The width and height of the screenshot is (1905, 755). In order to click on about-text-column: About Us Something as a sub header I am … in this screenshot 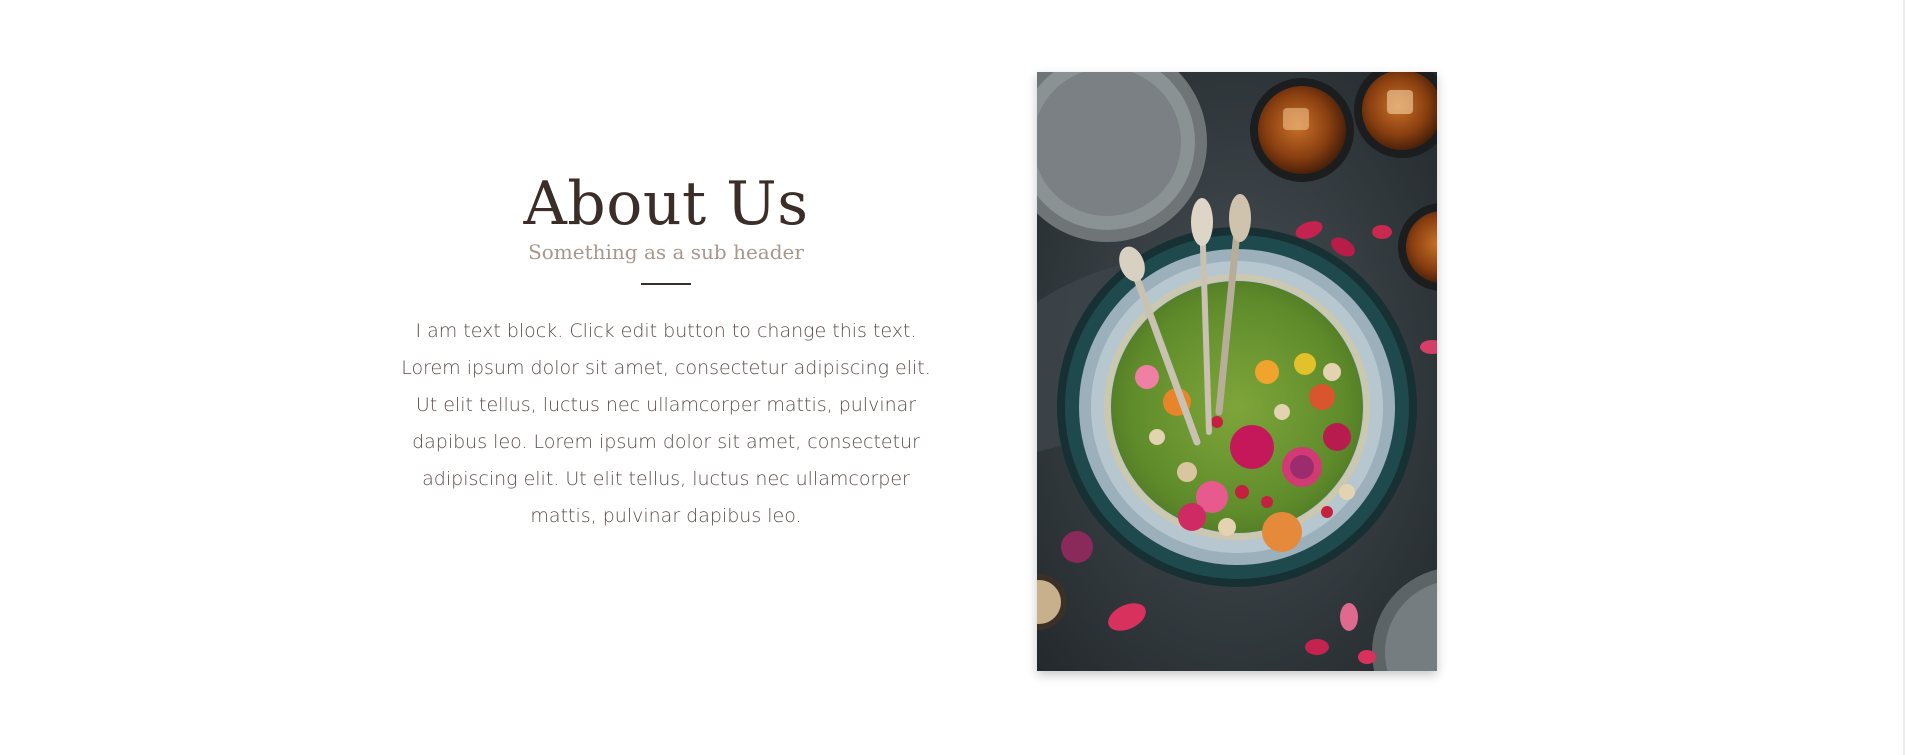, I will do `click(666, 351)`.